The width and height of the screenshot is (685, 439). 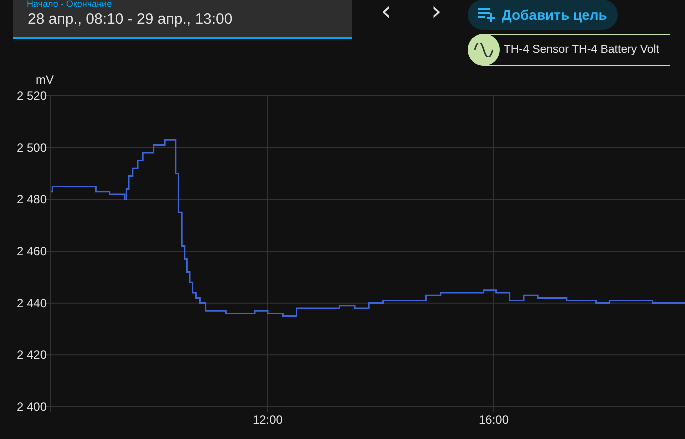 What do you see at coordinates (31, 407) in the screenshot?
I see `y-tick-label: 2 400` at bounding box center [31, 407].